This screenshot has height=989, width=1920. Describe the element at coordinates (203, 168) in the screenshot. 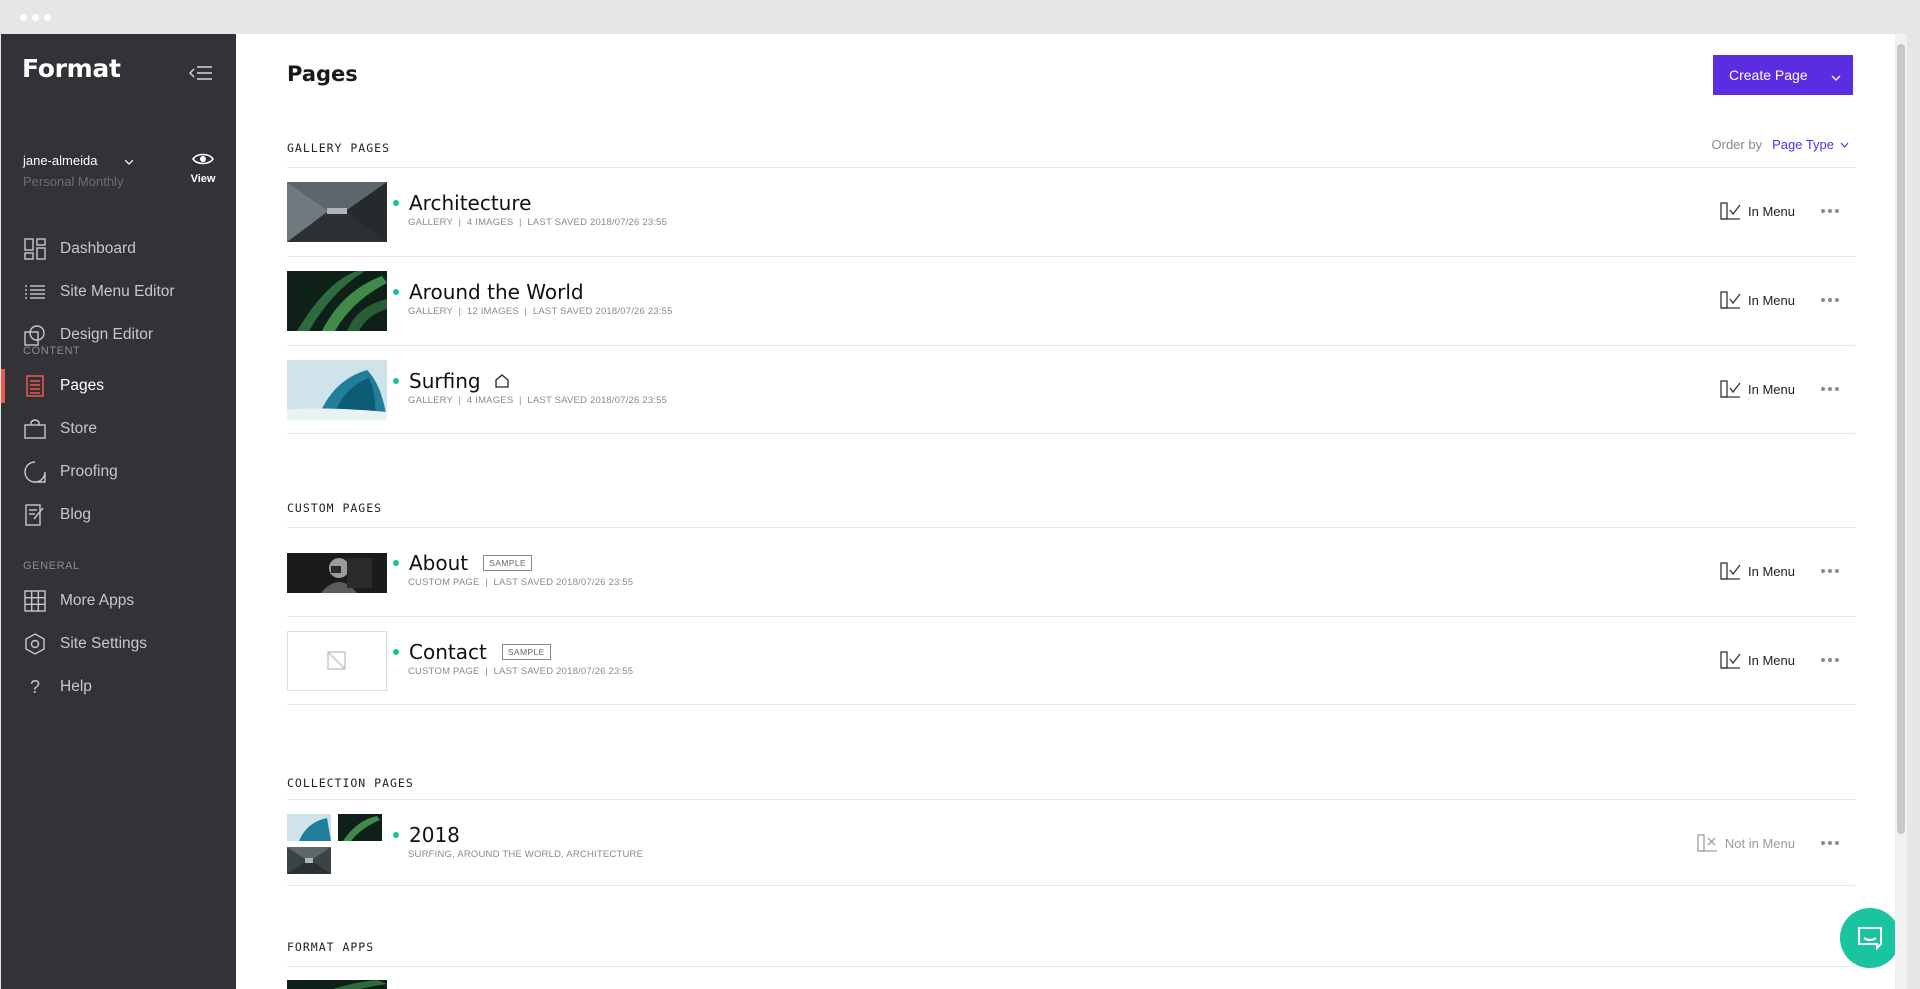

I see `view-site-button: View` at that location.